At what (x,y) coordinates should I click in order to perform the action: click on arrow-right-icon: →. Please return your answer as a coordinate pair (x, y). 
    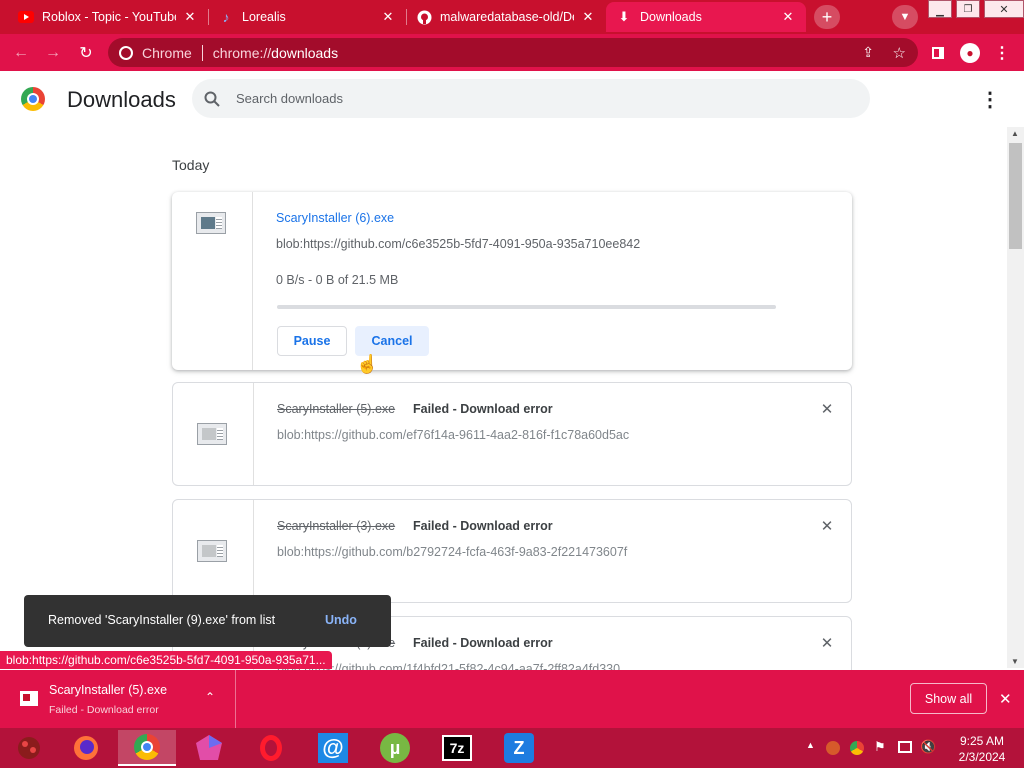
    Looking at the image, I should click on (53, 52).